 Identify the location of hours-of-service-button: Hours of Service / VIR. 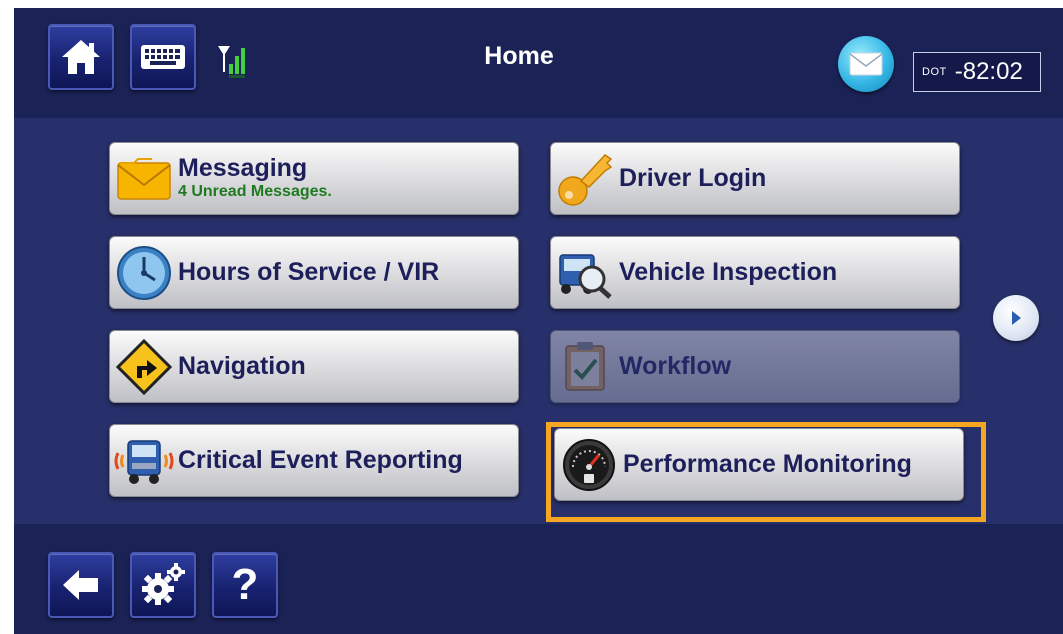
(314, 272).